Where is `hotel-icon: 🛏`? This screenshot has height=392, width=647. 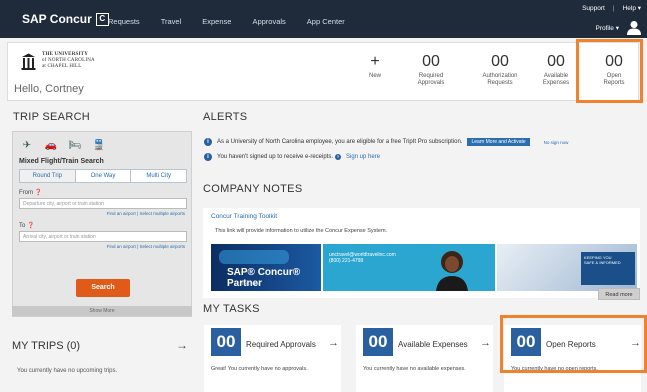 hotel-icon: 🛏 is located at coordinates (75, 145).